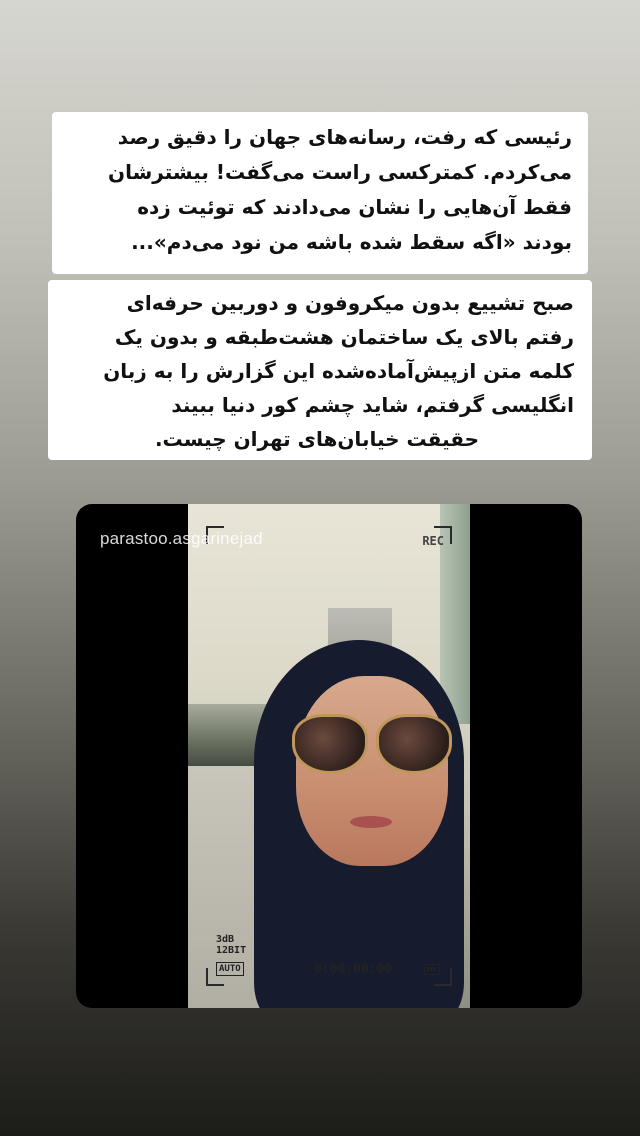 Image resolution: width=640 pixels, height=1136 pixels. What do you see at coordinates (350, 303) in the screenshot?
I see `caption-line: صبح تشییع بدون میکروفون و دوربین حرفه‌ای` at bounding box center [350, 303].